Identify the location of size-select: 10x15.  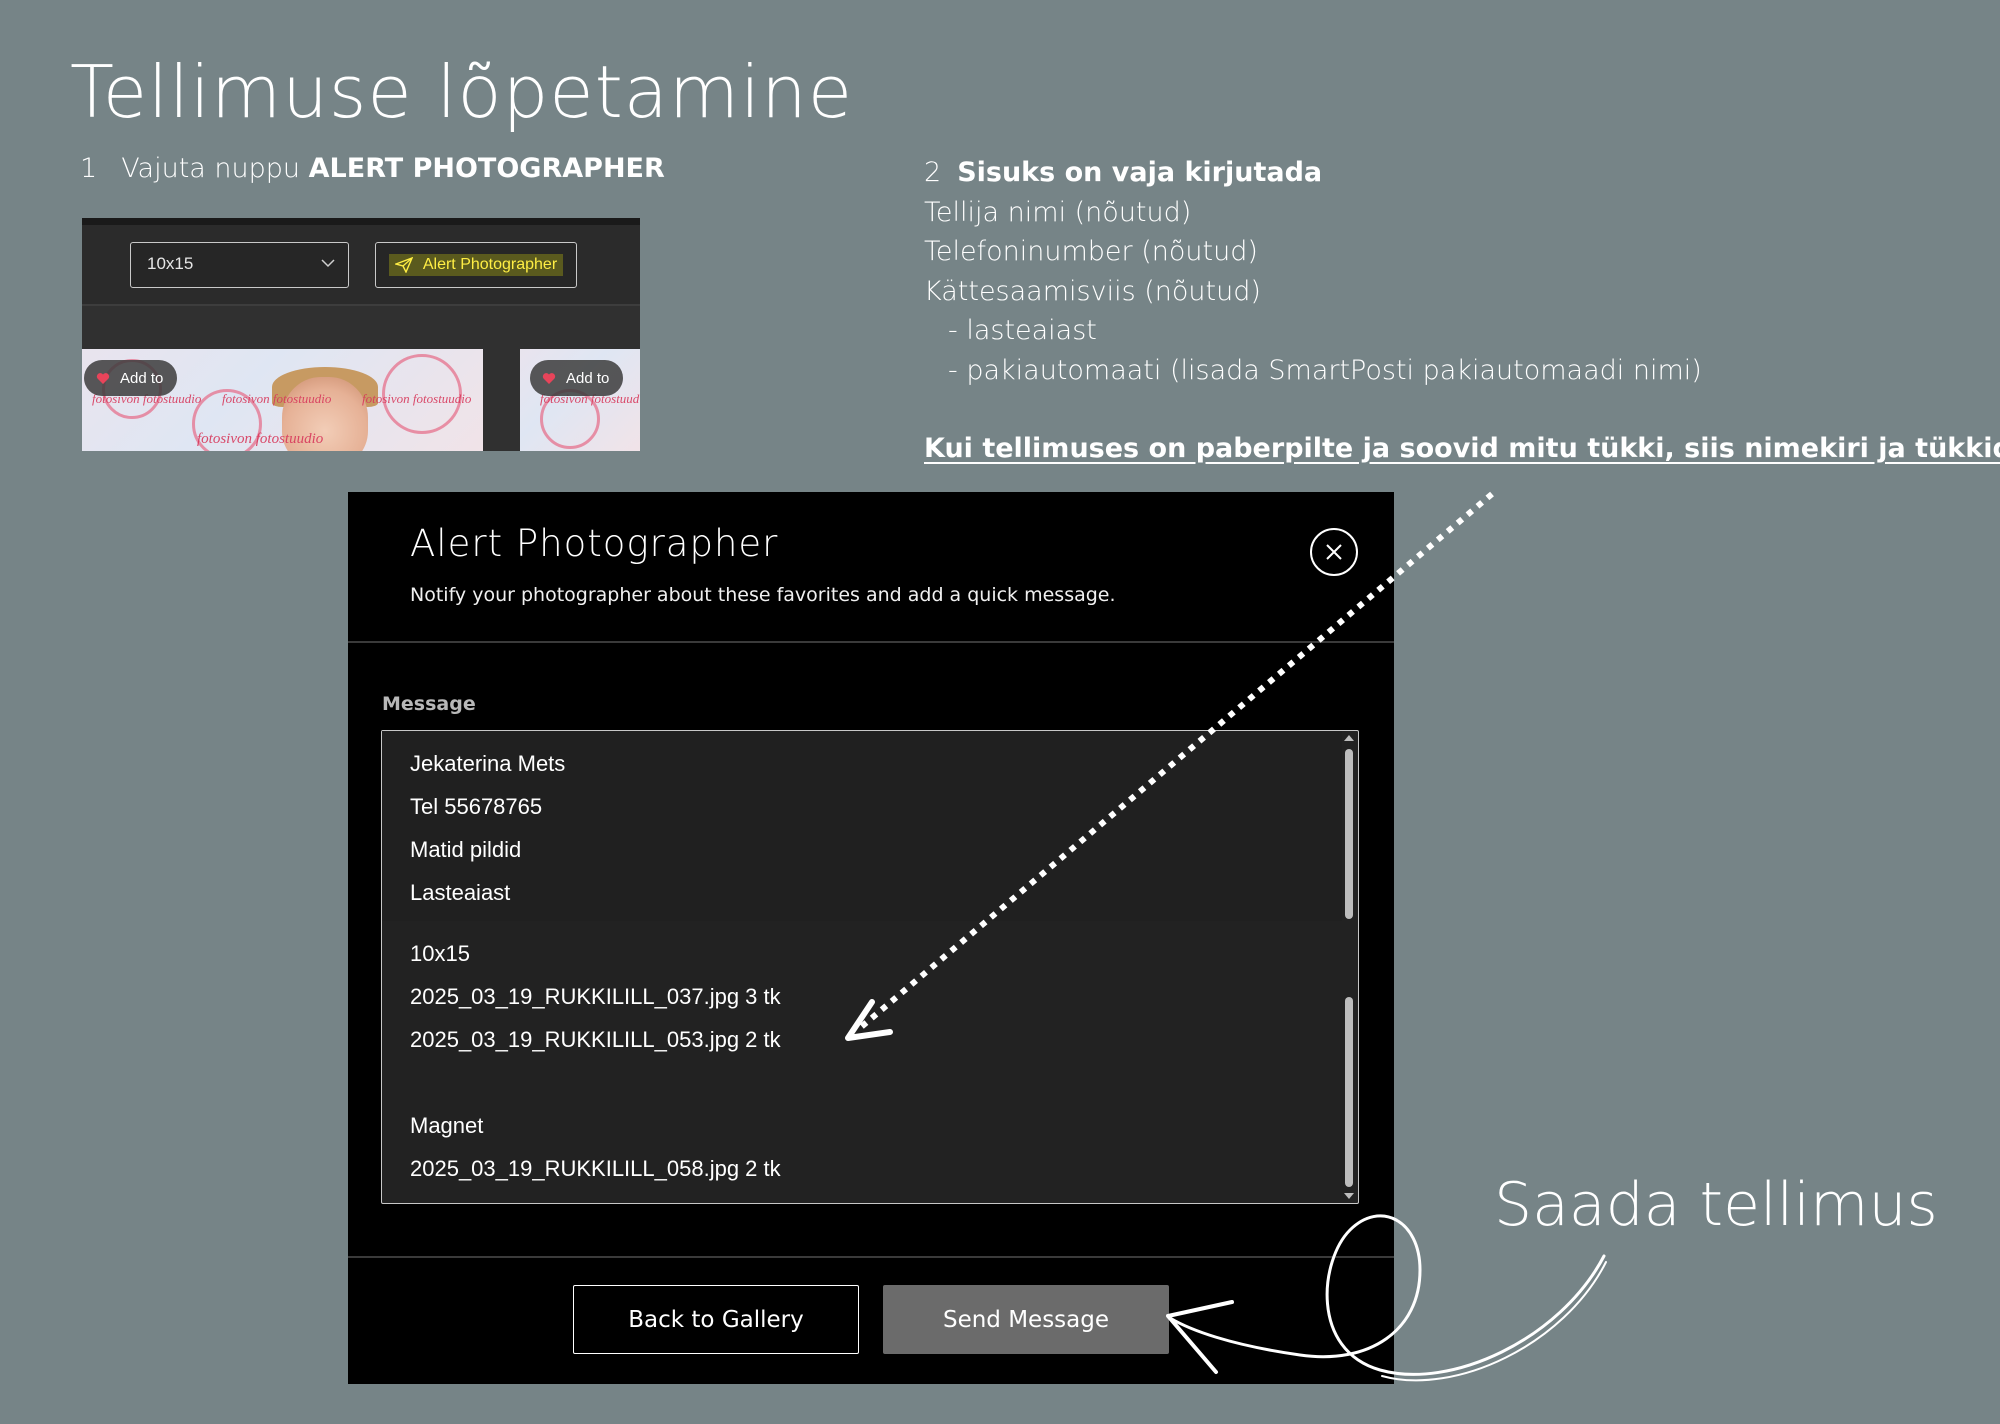
(239, 265).